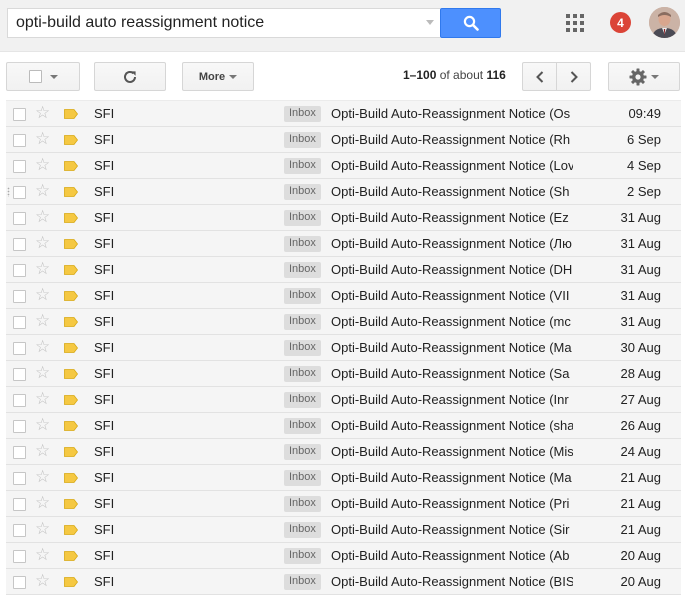 This screenshot has height=595, width=685. What do you see at coordinates (43, 76) in the screenshot?
I see `select-all-button` at bounding box center [43, 76].